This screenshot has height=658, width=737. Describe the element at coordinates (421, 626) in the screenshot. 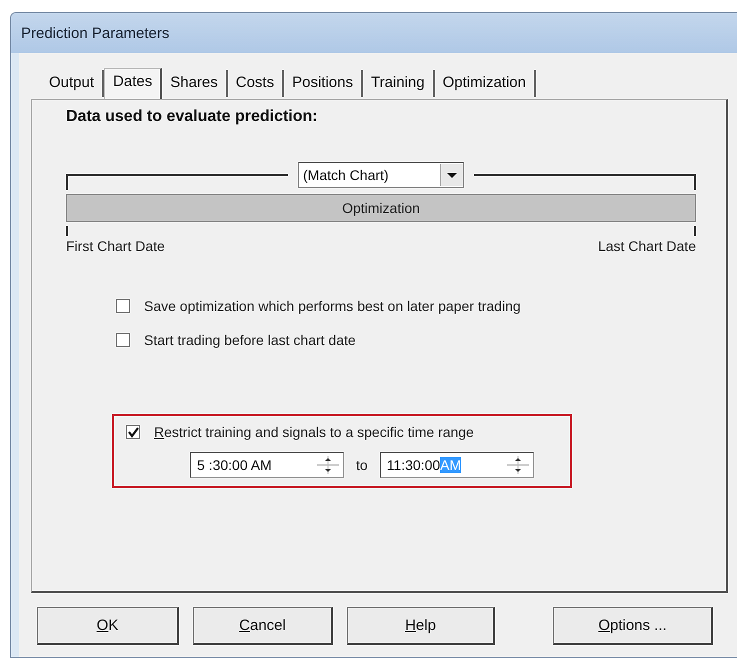

I see `dialog-button: Help` at that location.